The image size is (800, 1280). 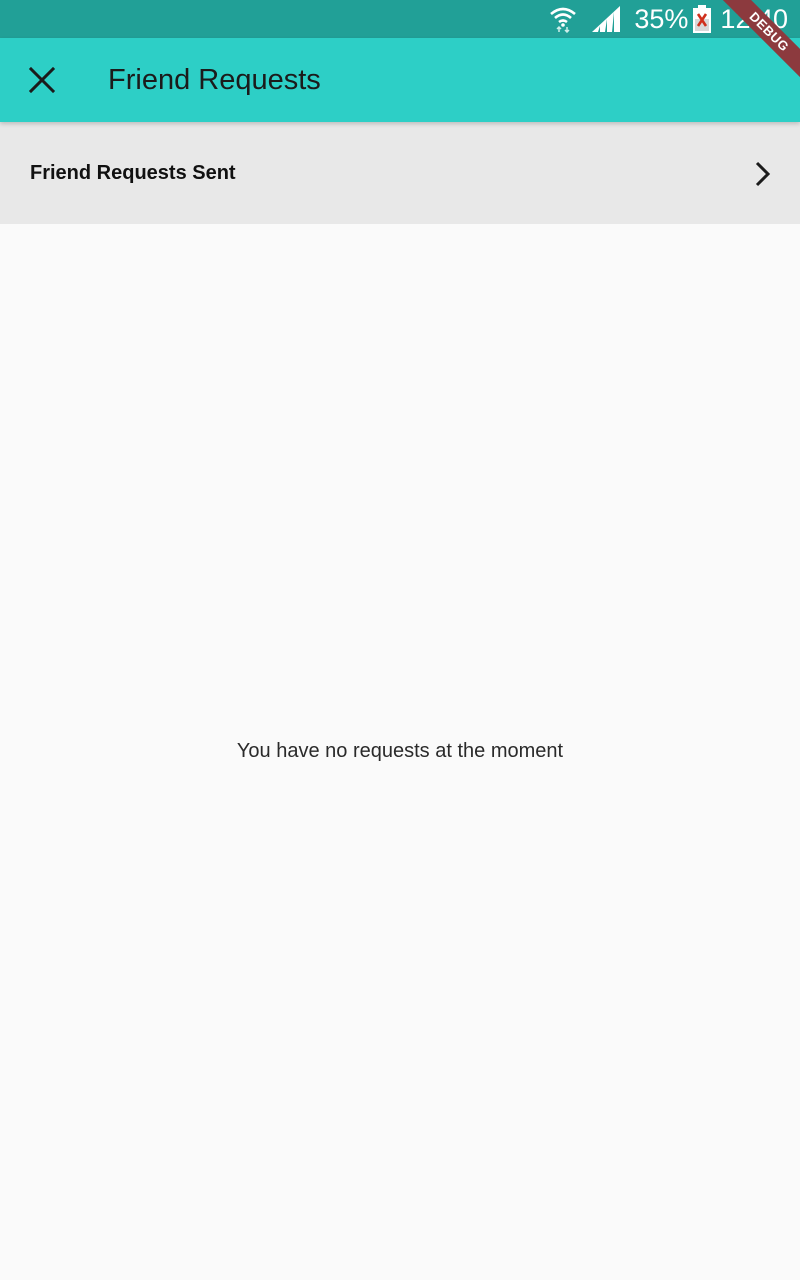 I want to click on friend-requests-sent-row: Friend Requests Sent, so click(x=400, y=173).